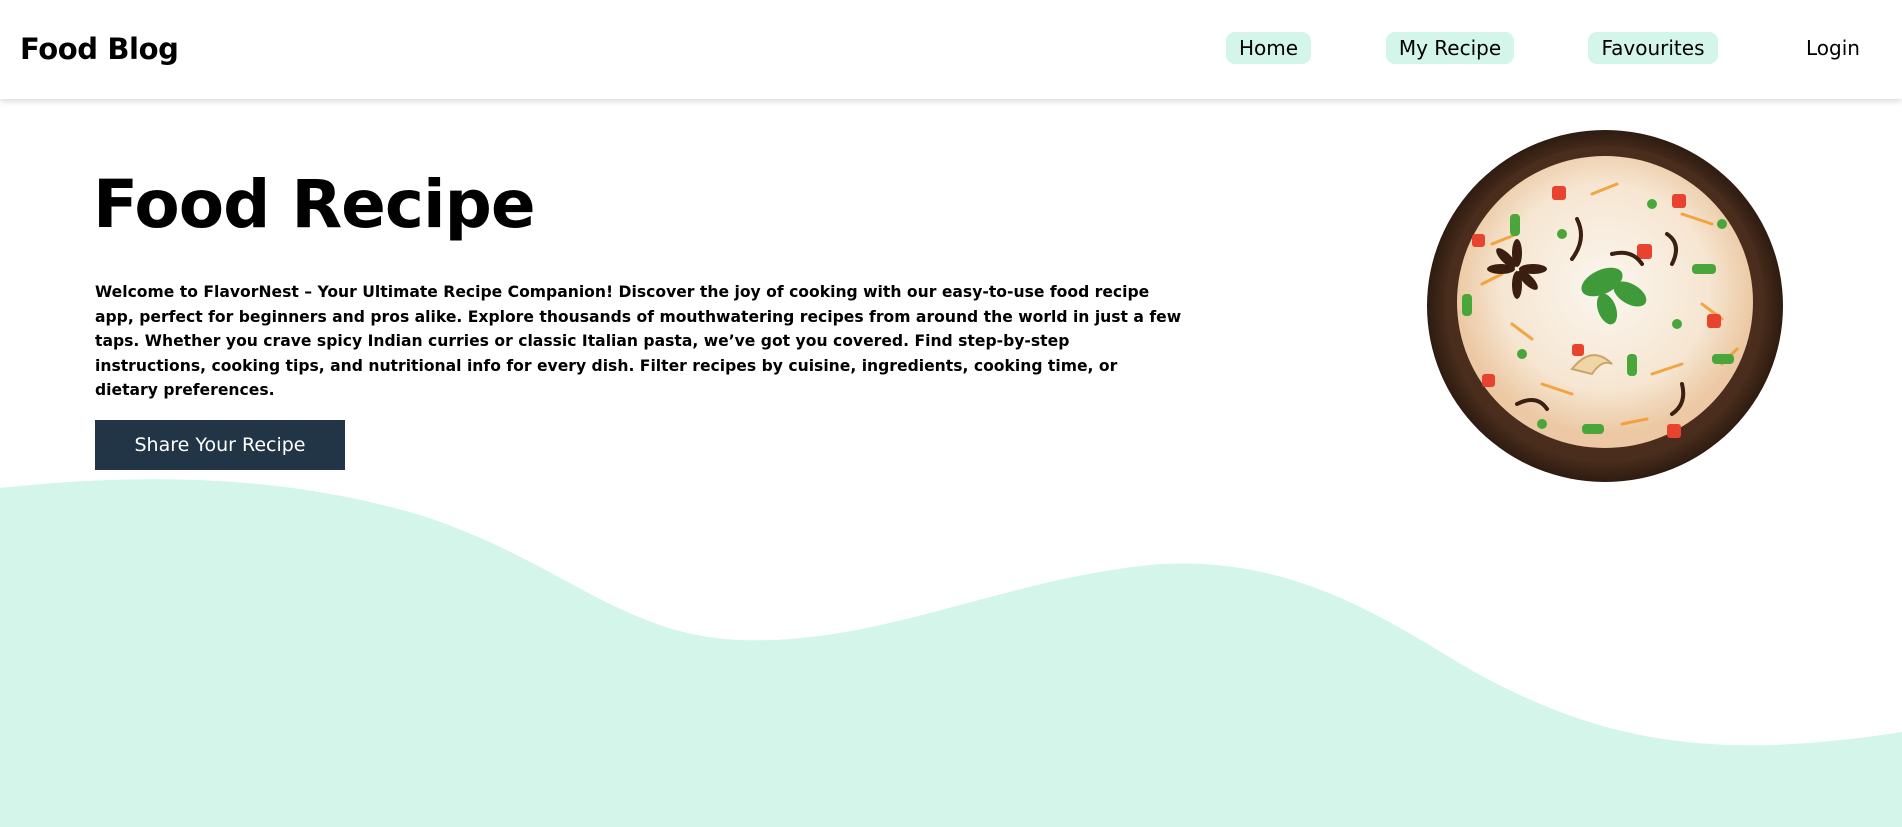 This screenshot has height=827, width=1902. I want to click on share-recipe-button: Share Your Recipe, so click(220, 445).